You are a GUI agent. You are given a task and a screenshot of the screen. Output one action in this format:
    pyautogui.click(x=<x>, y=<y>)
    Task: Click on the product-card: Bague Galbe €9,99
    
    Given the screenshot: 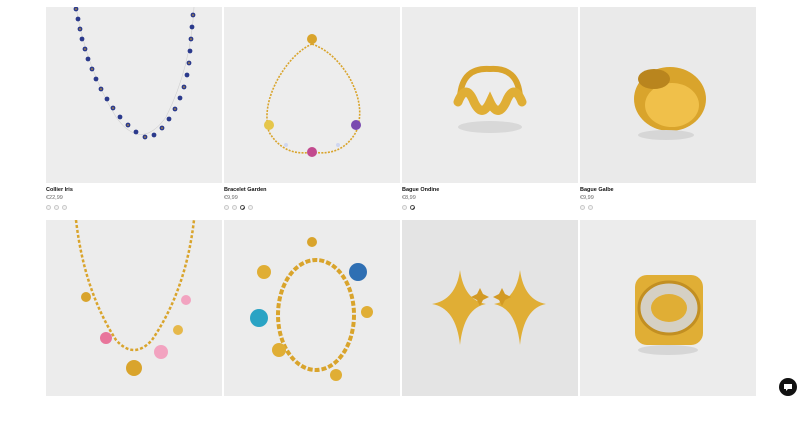 What is the action you would take?
    pyautogui.click(x=668, y=113)
    